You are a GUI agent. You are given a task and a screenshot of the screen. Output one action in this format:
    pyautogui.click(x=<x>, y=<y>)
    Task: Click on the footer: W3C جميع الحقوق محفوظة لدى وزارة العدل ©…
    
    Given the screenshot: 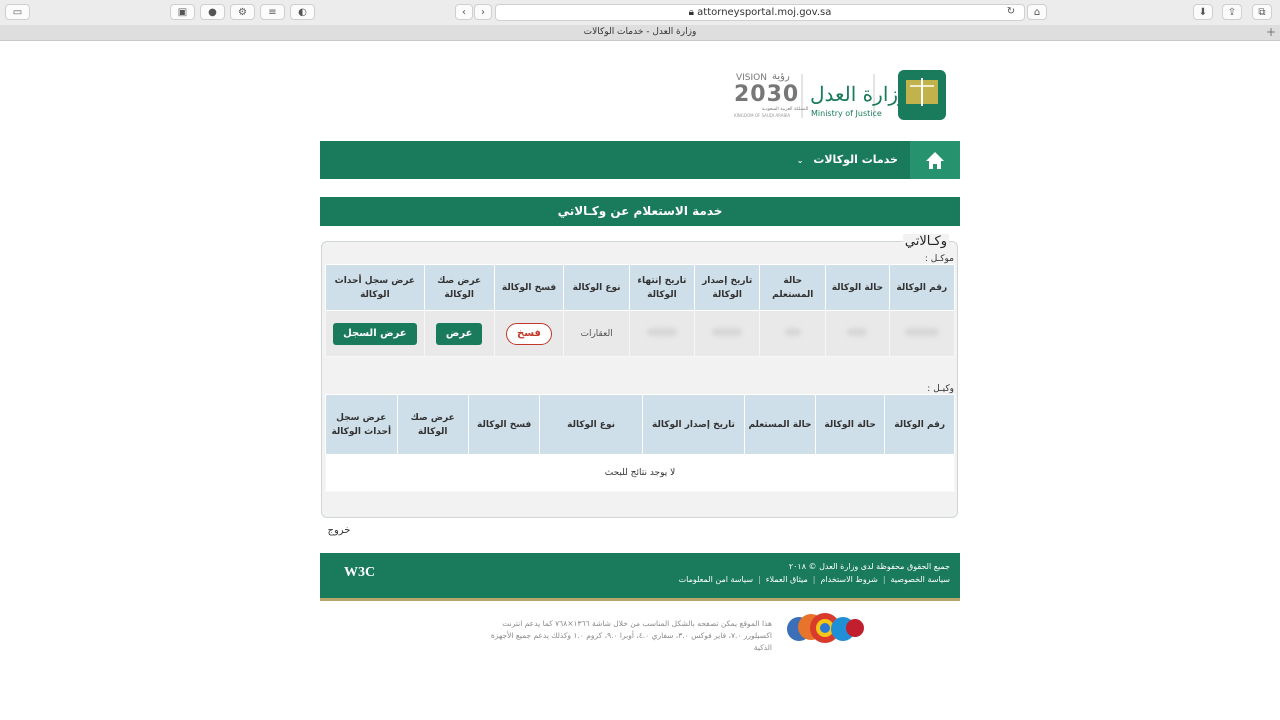 What is the action you would take?
    pyautogui.click(x=640, y=577)
    